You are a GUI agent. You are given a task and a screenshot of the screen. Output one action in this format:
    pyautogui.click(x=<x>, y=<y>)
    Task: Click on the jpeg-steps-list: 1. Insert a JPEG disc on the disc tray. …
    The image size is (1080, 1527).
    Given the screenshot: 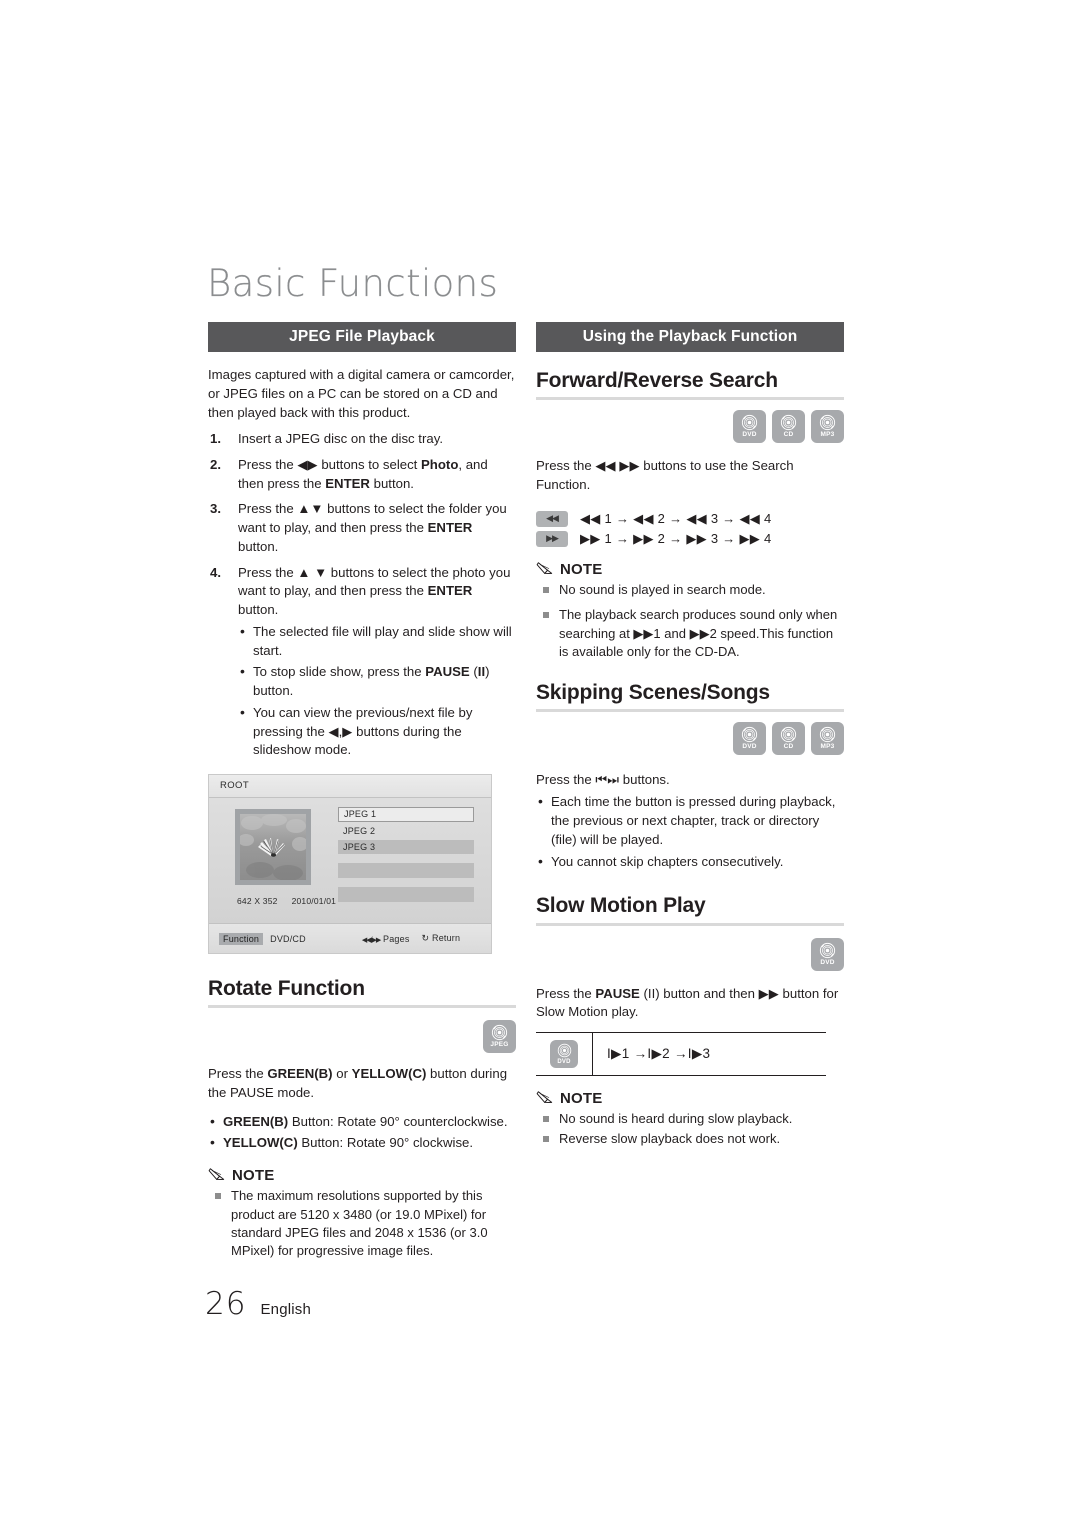 What is the action you would take?
    pyautogui.click(x=362, y=595)
    